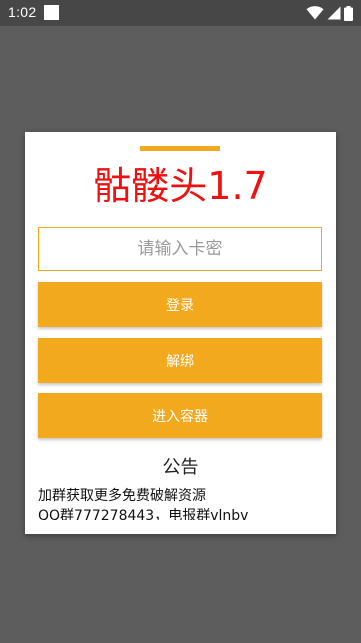 The height and width of the screenshot is (643, 361). I want to click on notice-line: 加群获取更多免费破解资源, so click(122, 496).